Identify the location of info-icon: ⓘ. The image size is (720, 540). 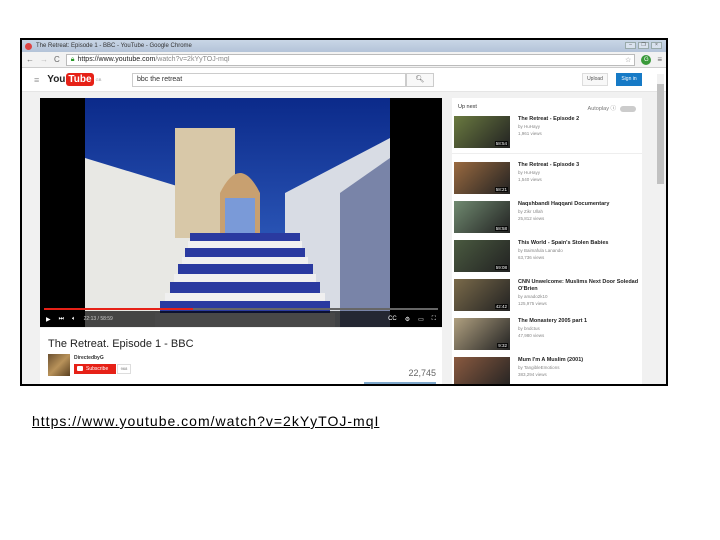
(613, 109).